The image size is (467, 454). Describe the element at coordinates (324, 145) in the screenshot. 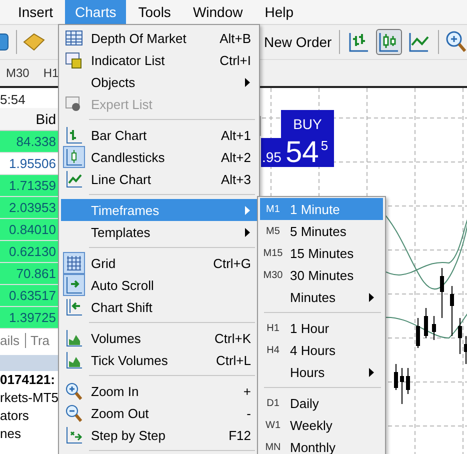

I see `price-text: 5` at that location.